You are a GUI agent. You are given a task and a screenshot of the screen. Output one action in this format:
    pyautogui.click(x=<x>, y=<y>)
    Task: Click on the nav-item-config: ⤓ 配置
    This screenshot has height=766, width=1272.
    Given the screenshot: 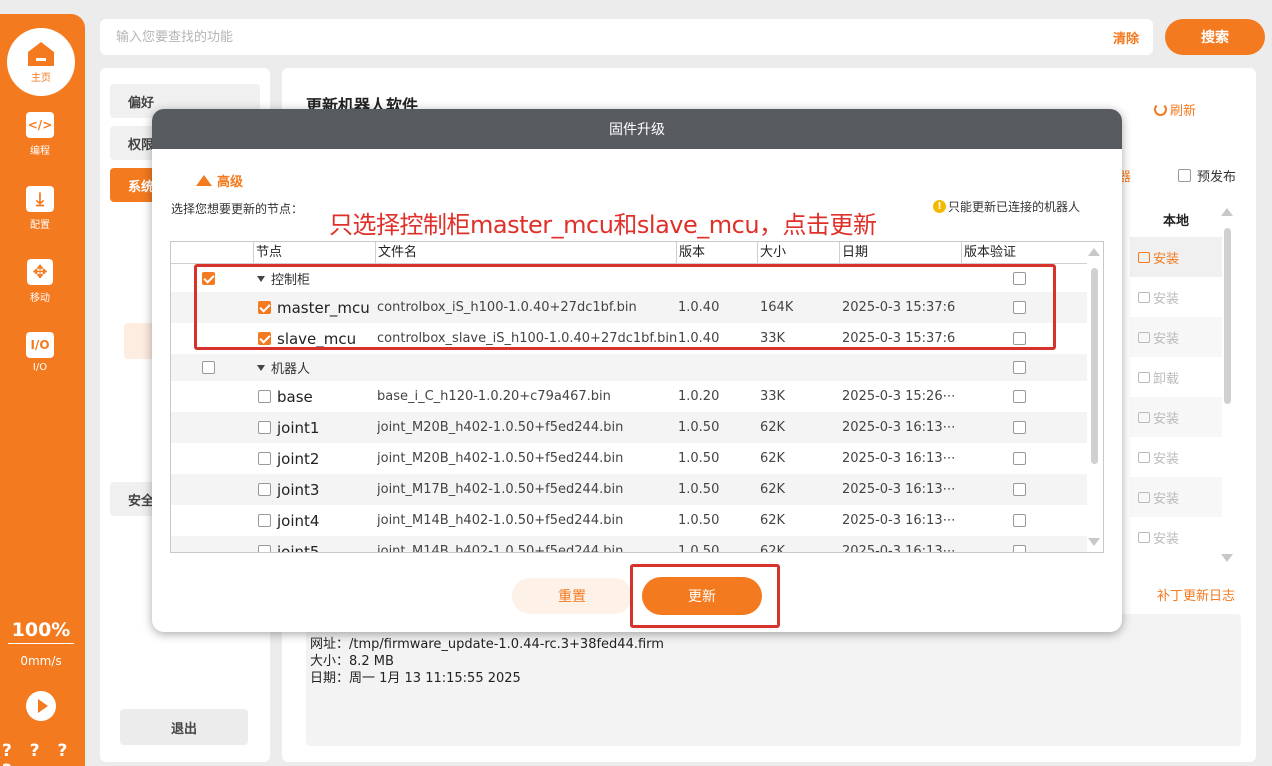 What is the action you would take?
    pyautogui.click(x=40, y=208)
    